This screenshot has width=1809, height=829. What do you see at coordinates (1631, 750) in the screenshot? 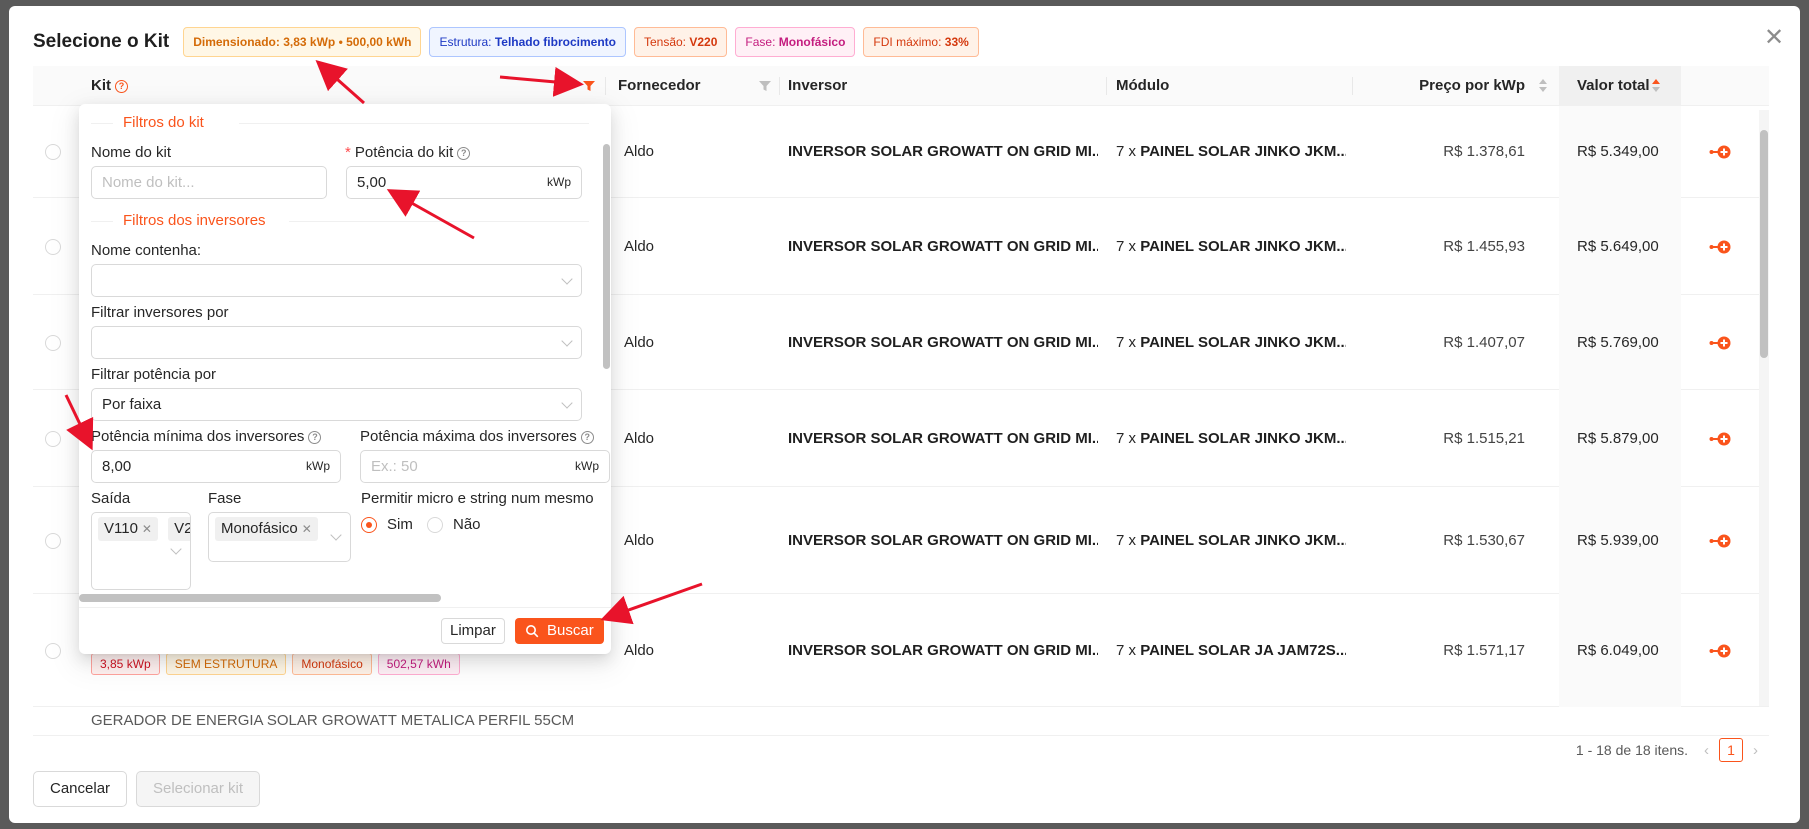
I see `pagination-range: 1 - 18 de 18 itens.` at bounding box center [1631, 750].